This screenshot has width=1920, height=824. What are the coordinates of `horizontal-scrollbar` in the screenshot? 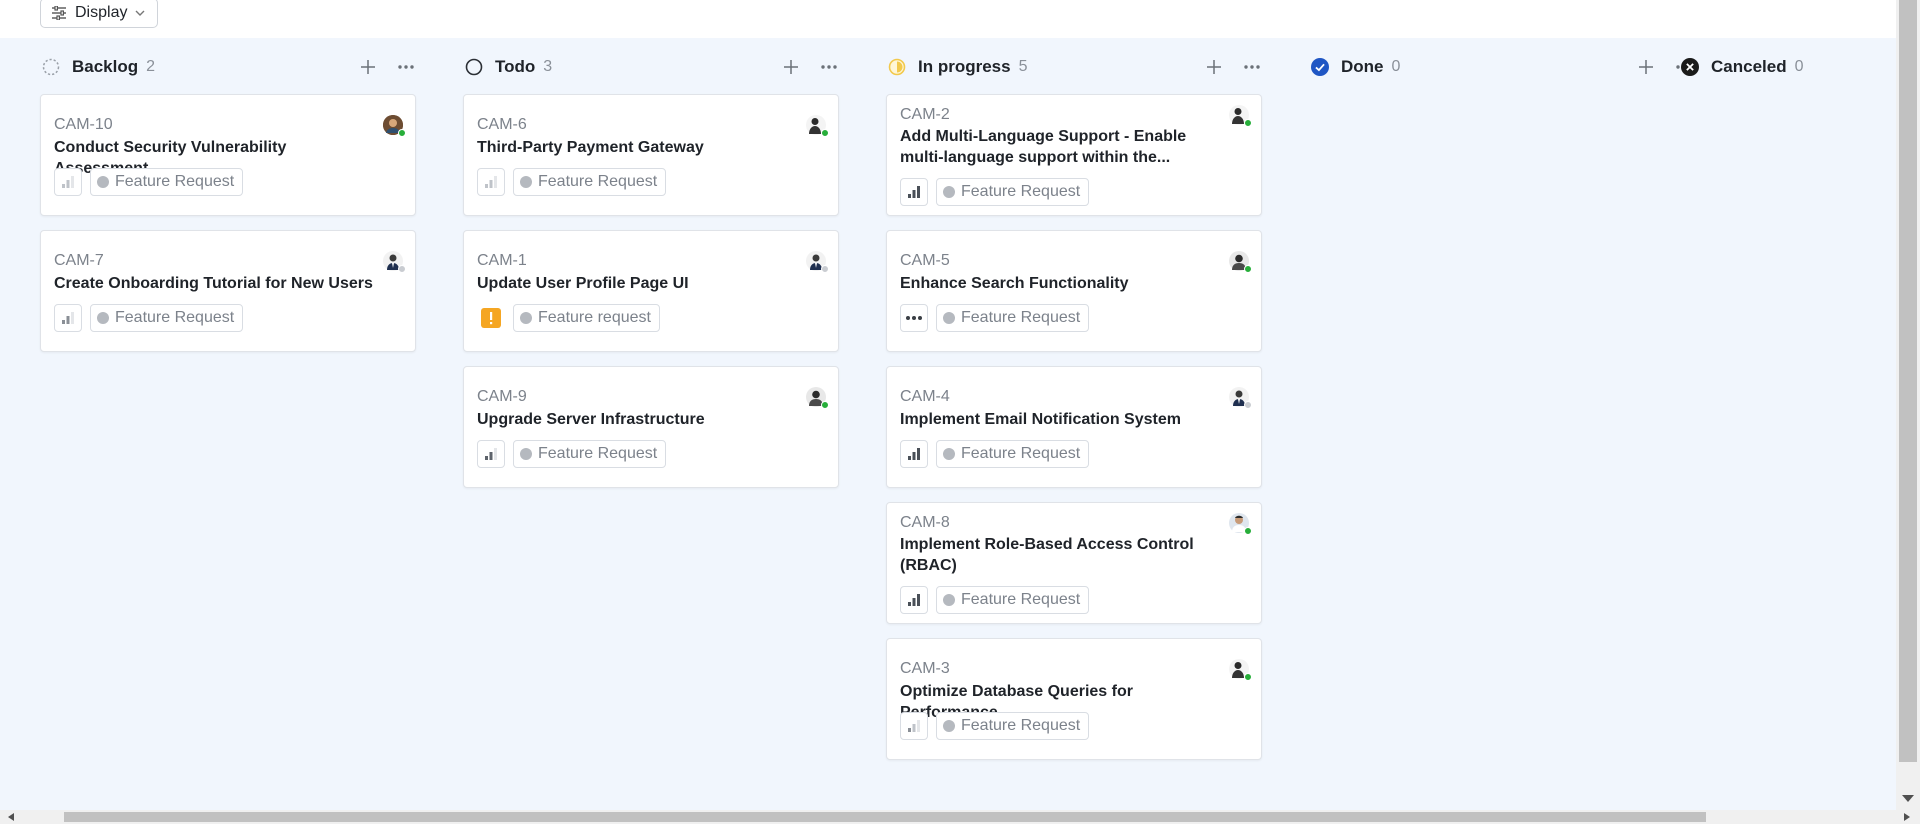 It's located at (960, 817).